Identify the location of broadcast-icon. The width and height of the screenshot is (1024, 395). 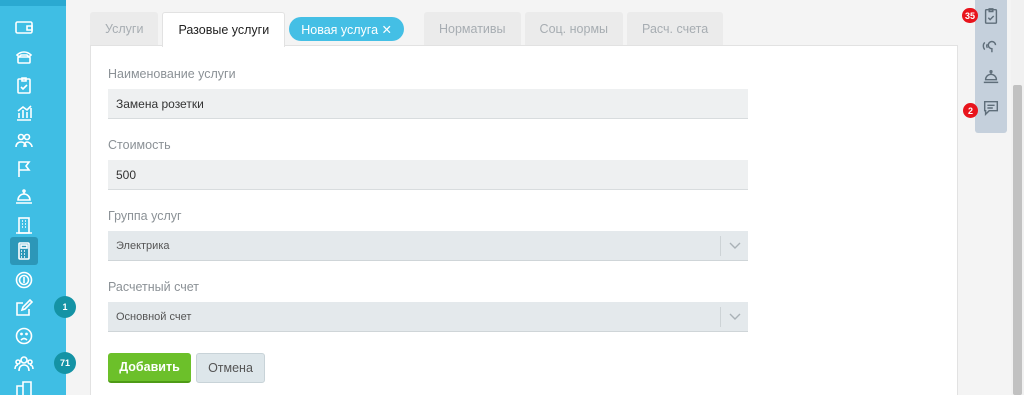
(991, 46).